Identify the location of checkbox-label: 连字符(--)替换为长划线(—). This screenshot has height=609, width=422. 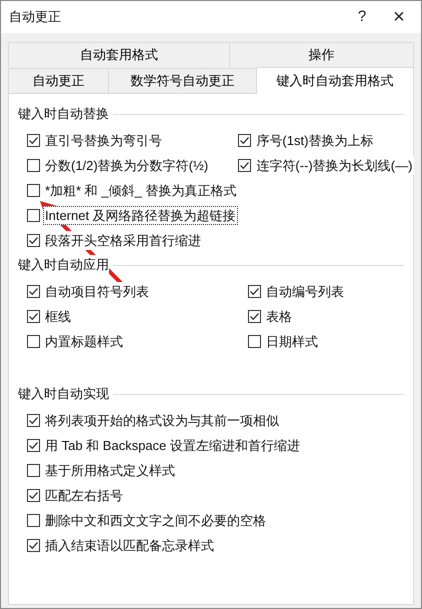
(334, 165).